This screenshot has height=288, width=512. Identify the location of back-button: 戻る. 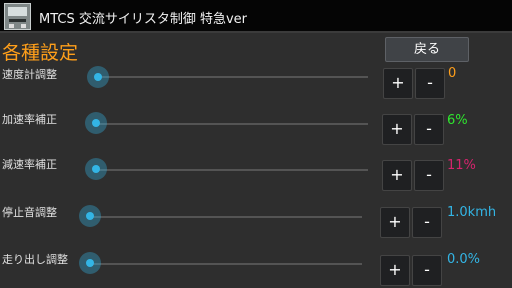
(427, 49).